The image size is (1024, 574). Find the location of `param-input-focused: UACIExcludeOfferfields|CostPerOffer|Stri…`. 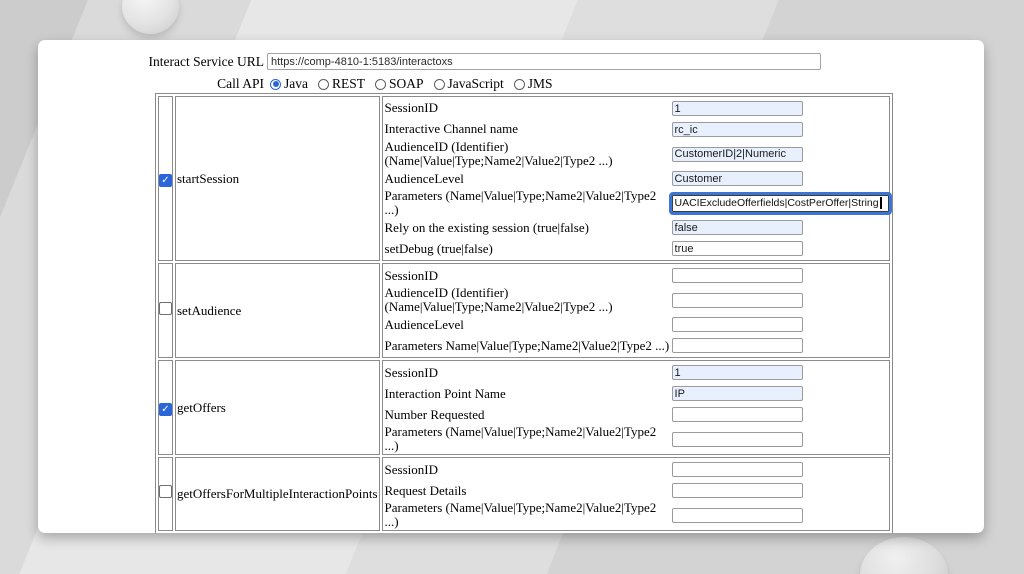

param-input-focused: UACIExcludeOfferfields|CostPerOffer|Stri… is located at coordinates (780, 203).